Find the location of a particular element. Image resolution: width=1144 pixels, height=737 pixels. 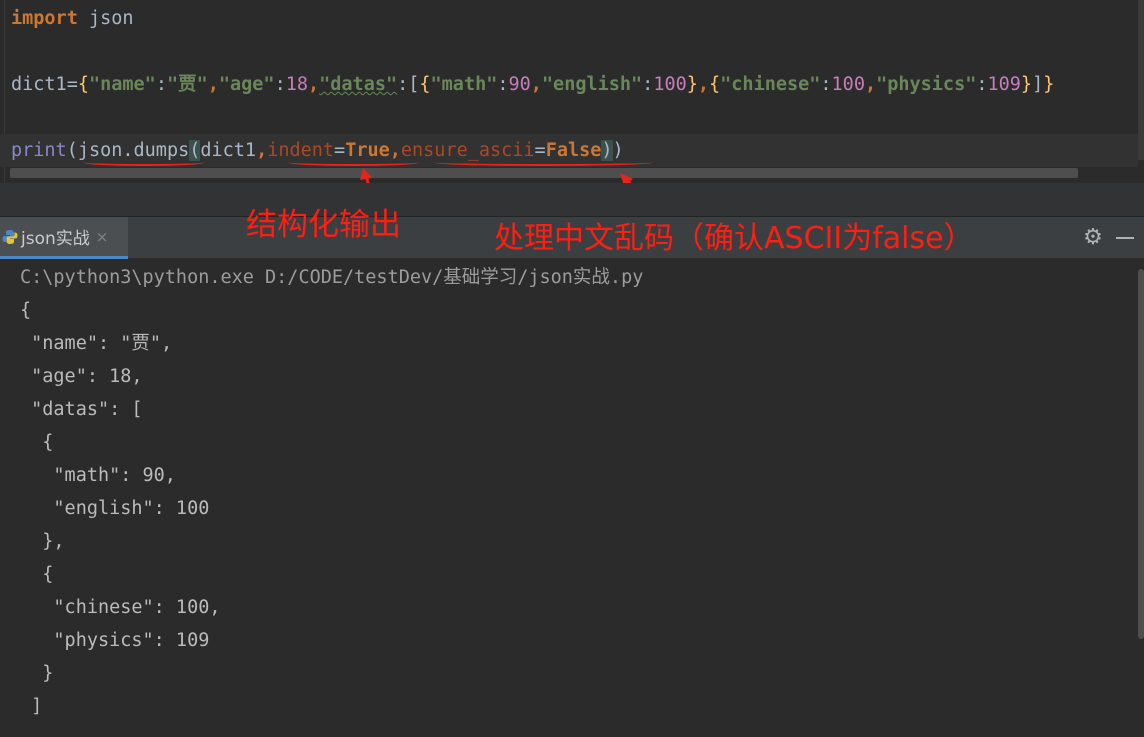

console-output-line: "datas": [ is located at coordinates (81, 409).